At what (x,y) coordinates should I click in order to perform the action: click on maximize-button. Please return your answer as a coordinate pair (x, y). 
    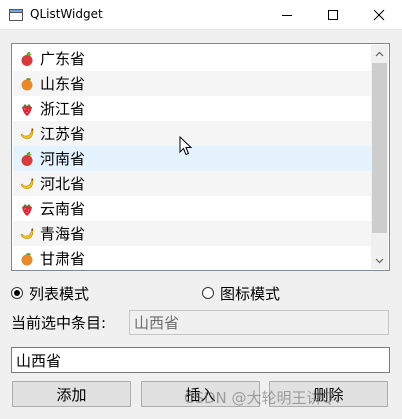
    Looking at the image, I should click on (333, 15).